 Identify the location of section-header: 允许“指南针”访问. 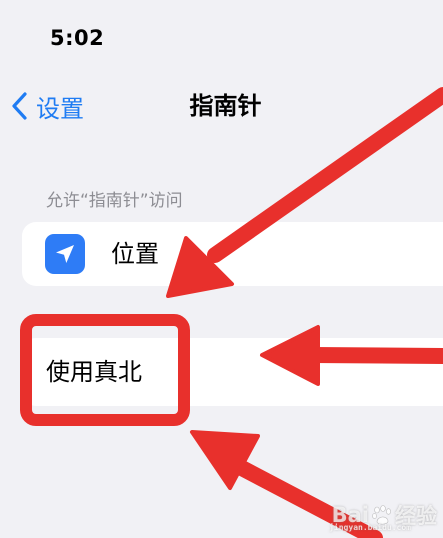
(114, 201).